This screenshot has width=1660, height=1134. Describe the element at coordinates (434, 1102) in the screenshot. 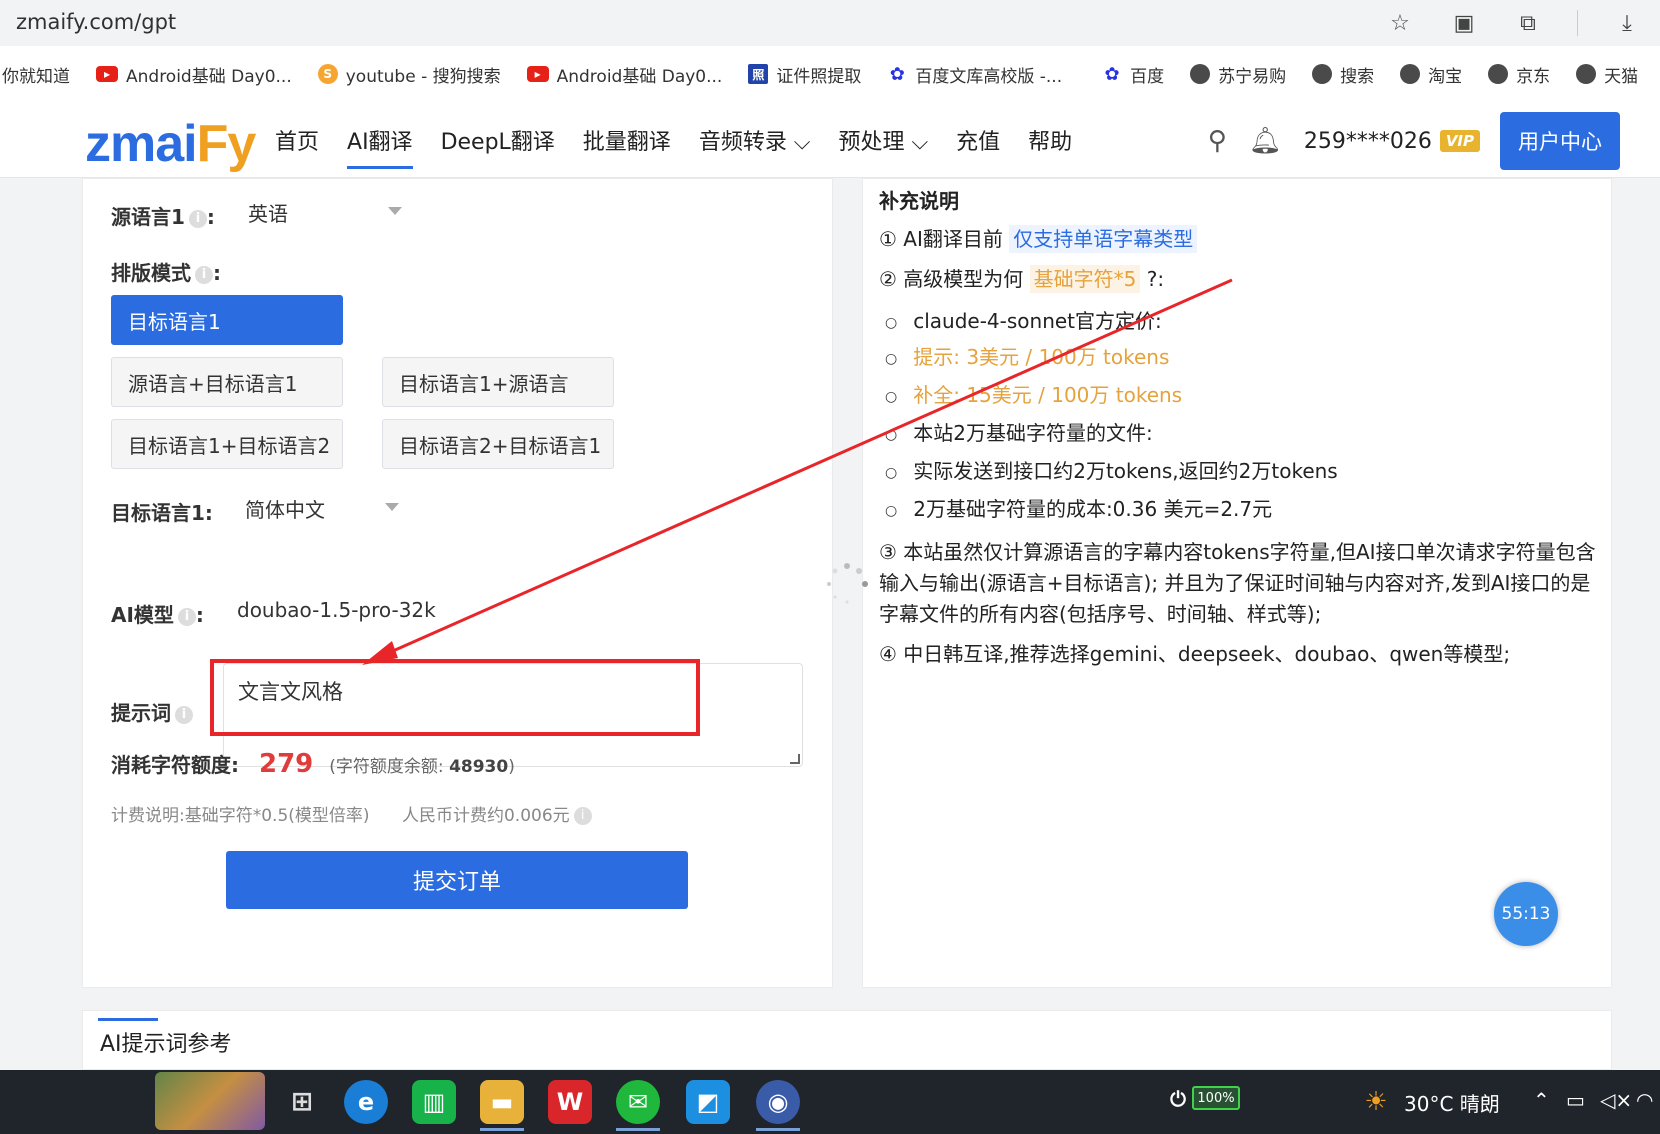

I see `app-green-icon: ▥` at that location.